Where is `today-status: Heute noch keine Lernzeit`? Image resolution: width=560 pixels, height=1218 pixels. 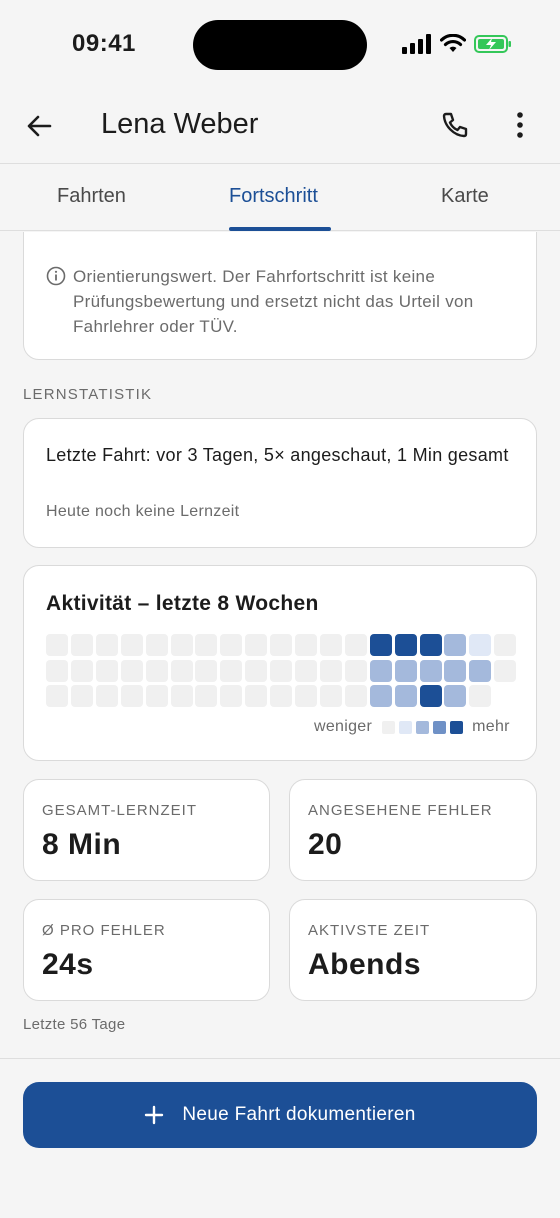
today-status: Heute noch keine Lernzeit is located at coordinates (143, 511).